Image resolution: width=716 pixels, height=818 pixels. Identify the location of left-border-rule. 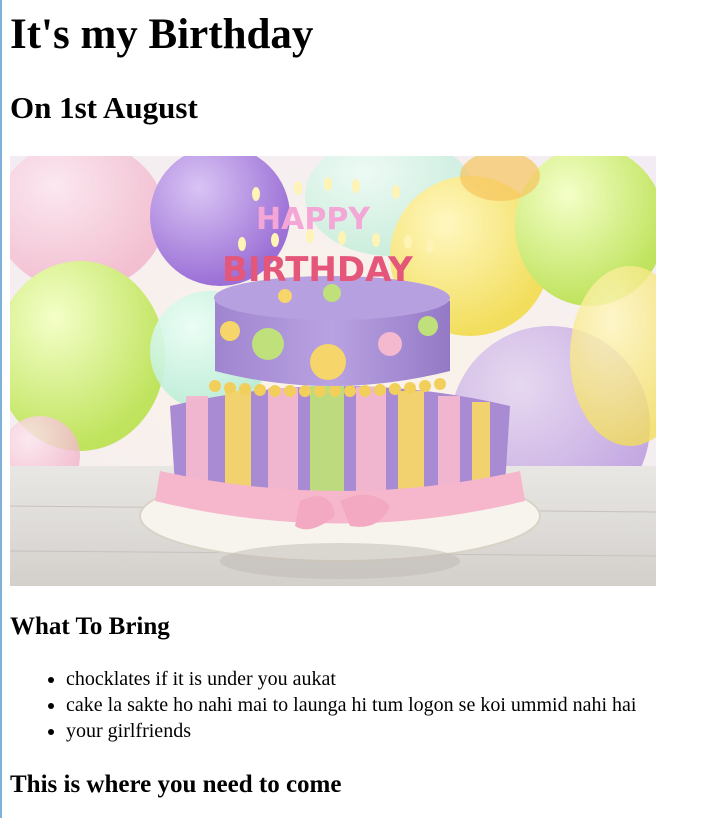
(1, 409).